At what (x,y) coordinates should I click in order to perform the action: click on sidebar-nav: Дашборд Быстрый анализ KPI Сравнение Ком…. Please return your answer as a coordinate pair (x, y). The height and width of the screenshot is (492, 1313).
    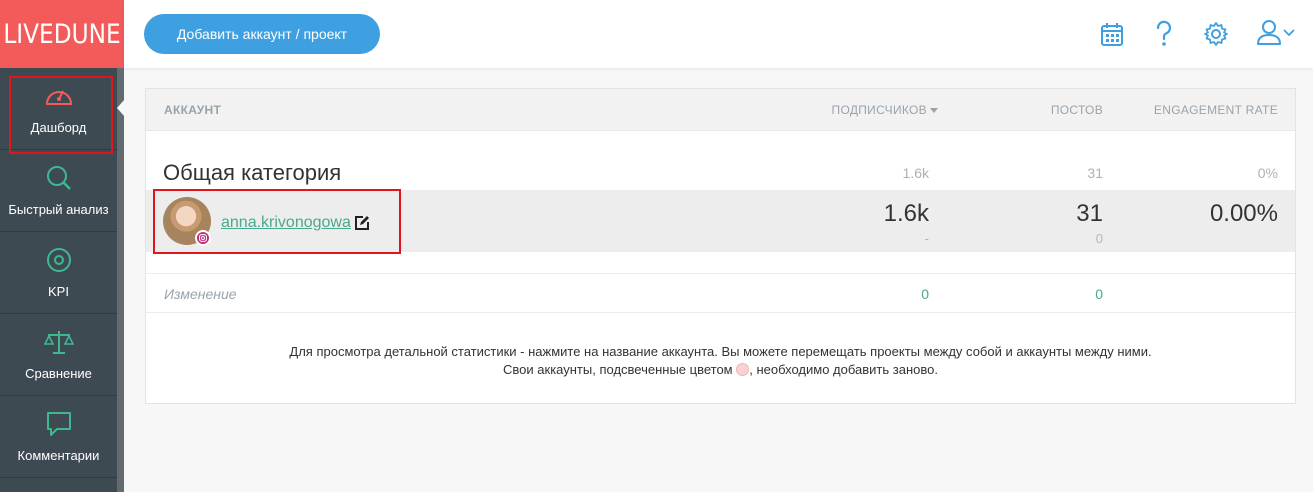
    Looking at the image, I should click on (58, 273).